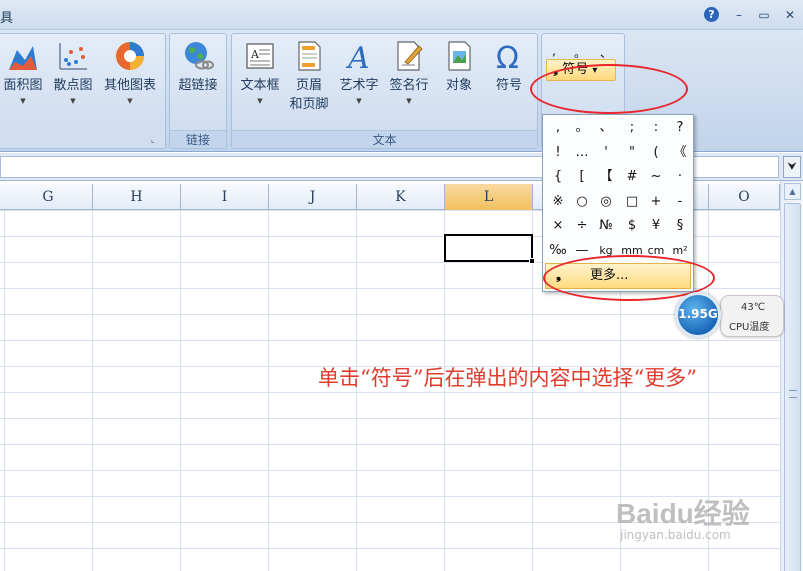  Describe the element at coordinates (749, 327) in the screenshot. I see `cpu-temperature-label: CPU温度` at that location.